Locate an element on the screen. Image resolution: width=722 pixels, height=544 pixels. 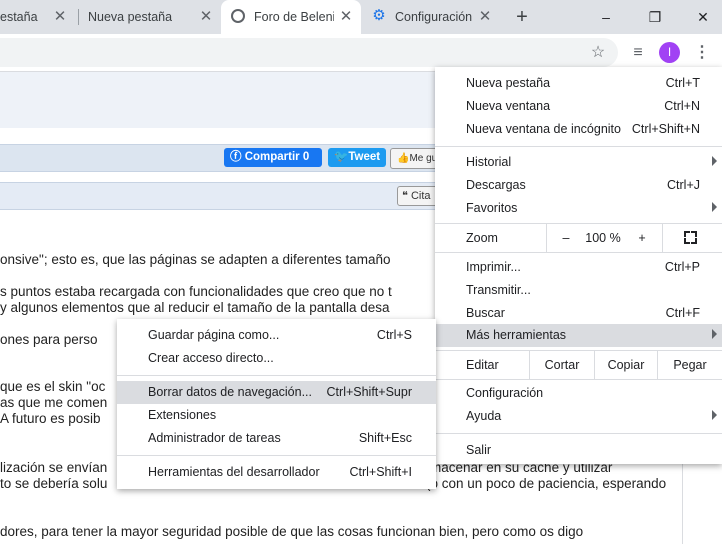
submenu-item-task-manager: Administrador de tareas Shift+Esc is located at coordinates (276, 438).